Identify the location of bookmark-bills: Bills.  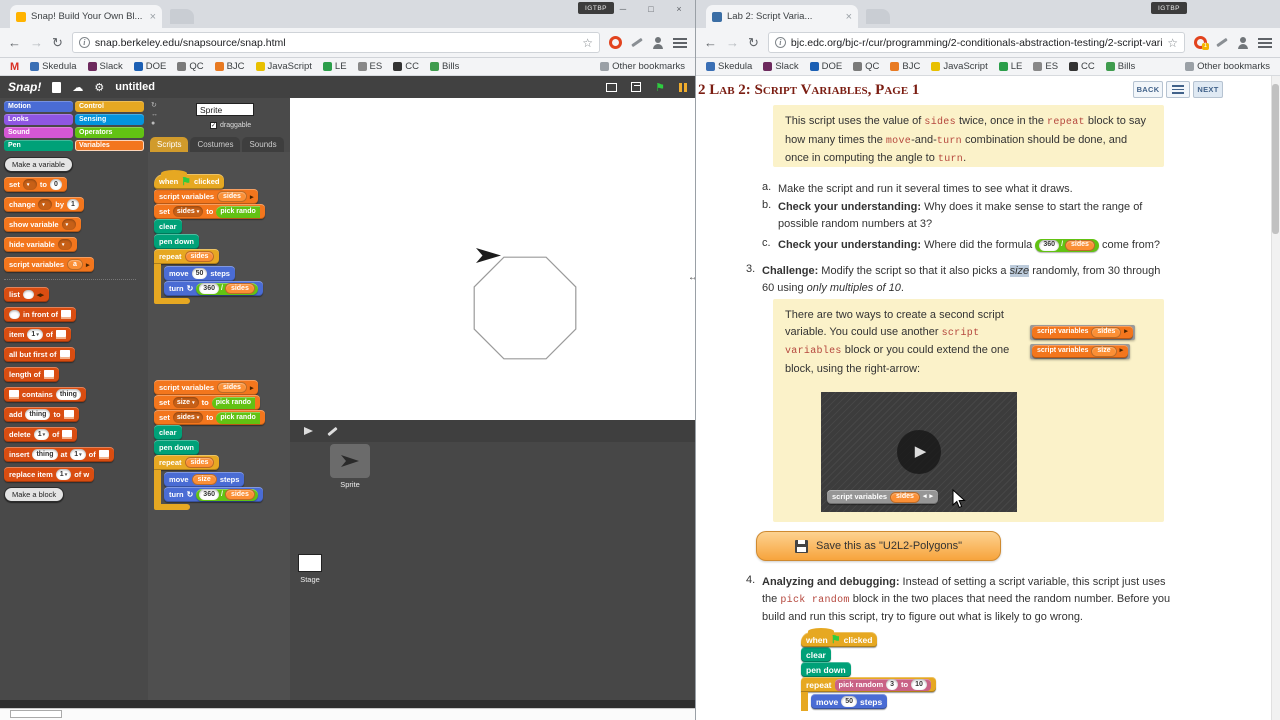
(444, 66).